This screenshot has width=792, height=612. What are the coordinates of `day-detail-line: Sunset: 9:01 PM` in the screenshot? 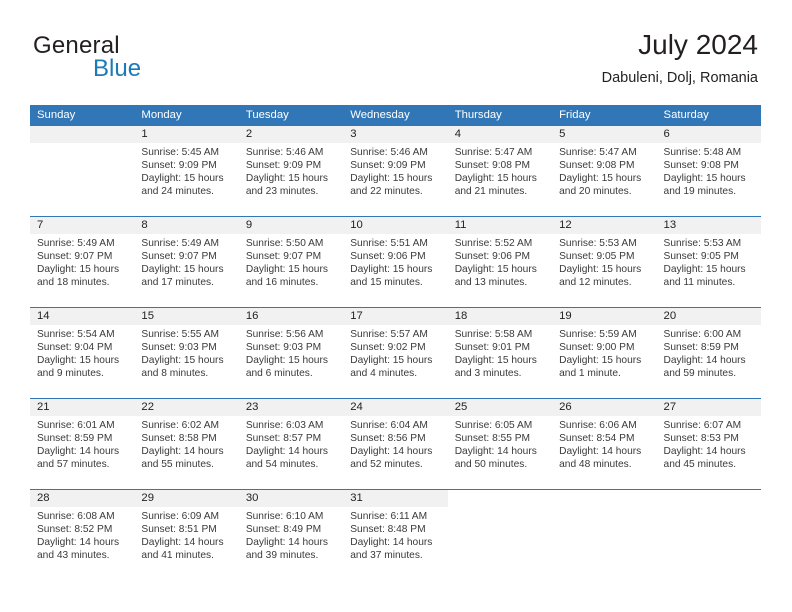 It's located at (492, 347).